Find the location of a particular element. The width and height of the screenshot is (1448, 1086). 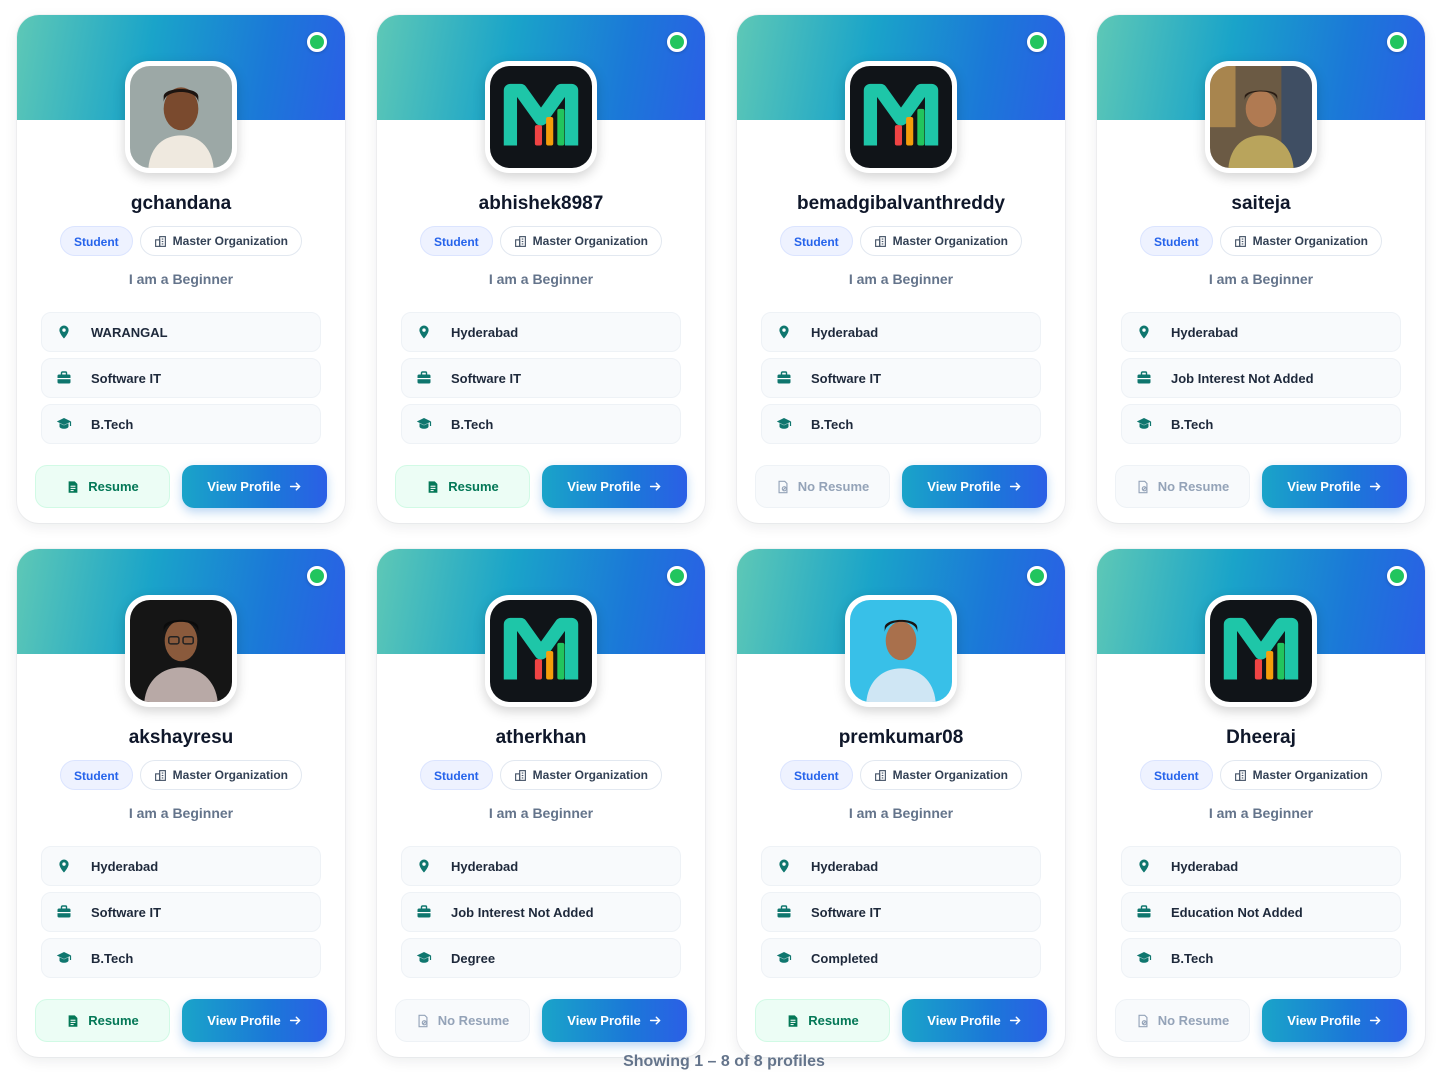

resume-file-icon is located at coordinates (433, 486).